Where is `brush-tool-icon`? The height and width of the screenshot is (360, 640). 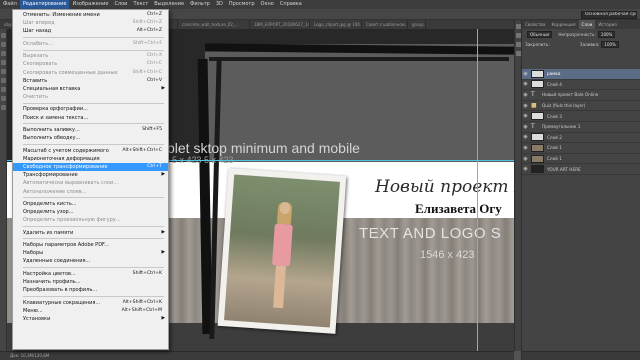
brush-tool-icon is located at coordinates (3, 71).